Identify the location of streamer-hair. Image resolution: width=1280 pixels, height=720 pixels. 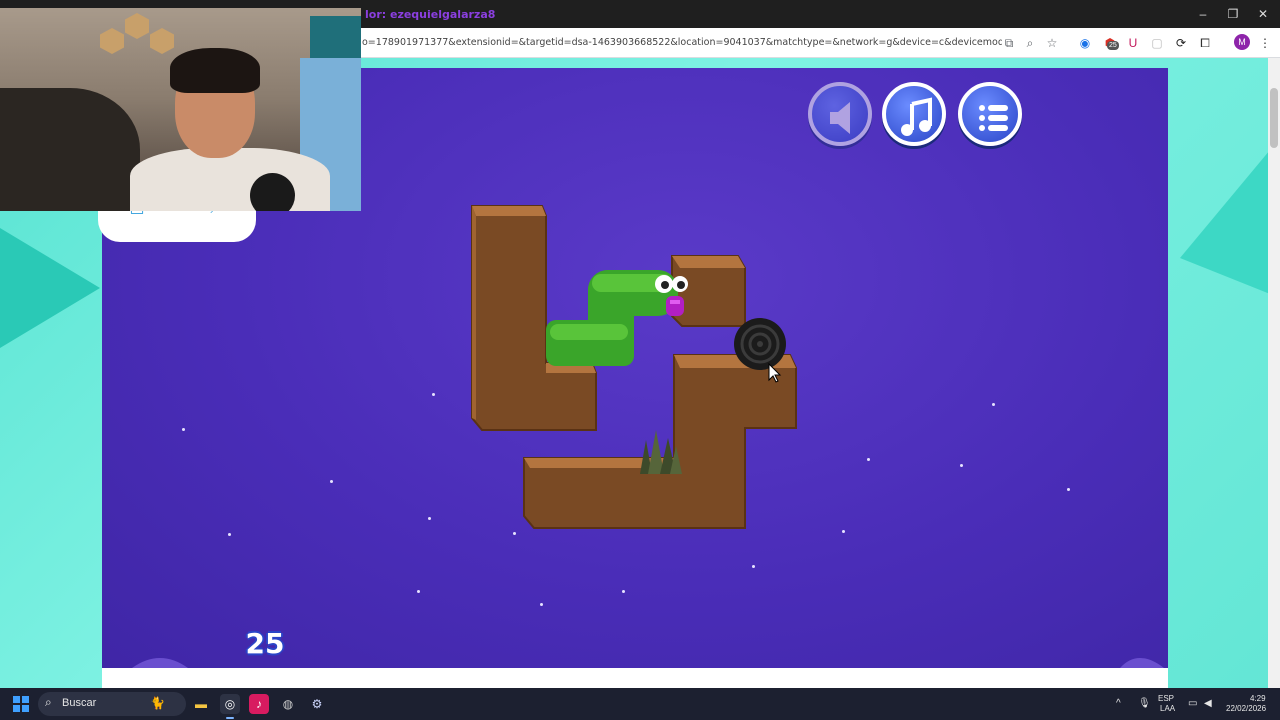
(215, 70).